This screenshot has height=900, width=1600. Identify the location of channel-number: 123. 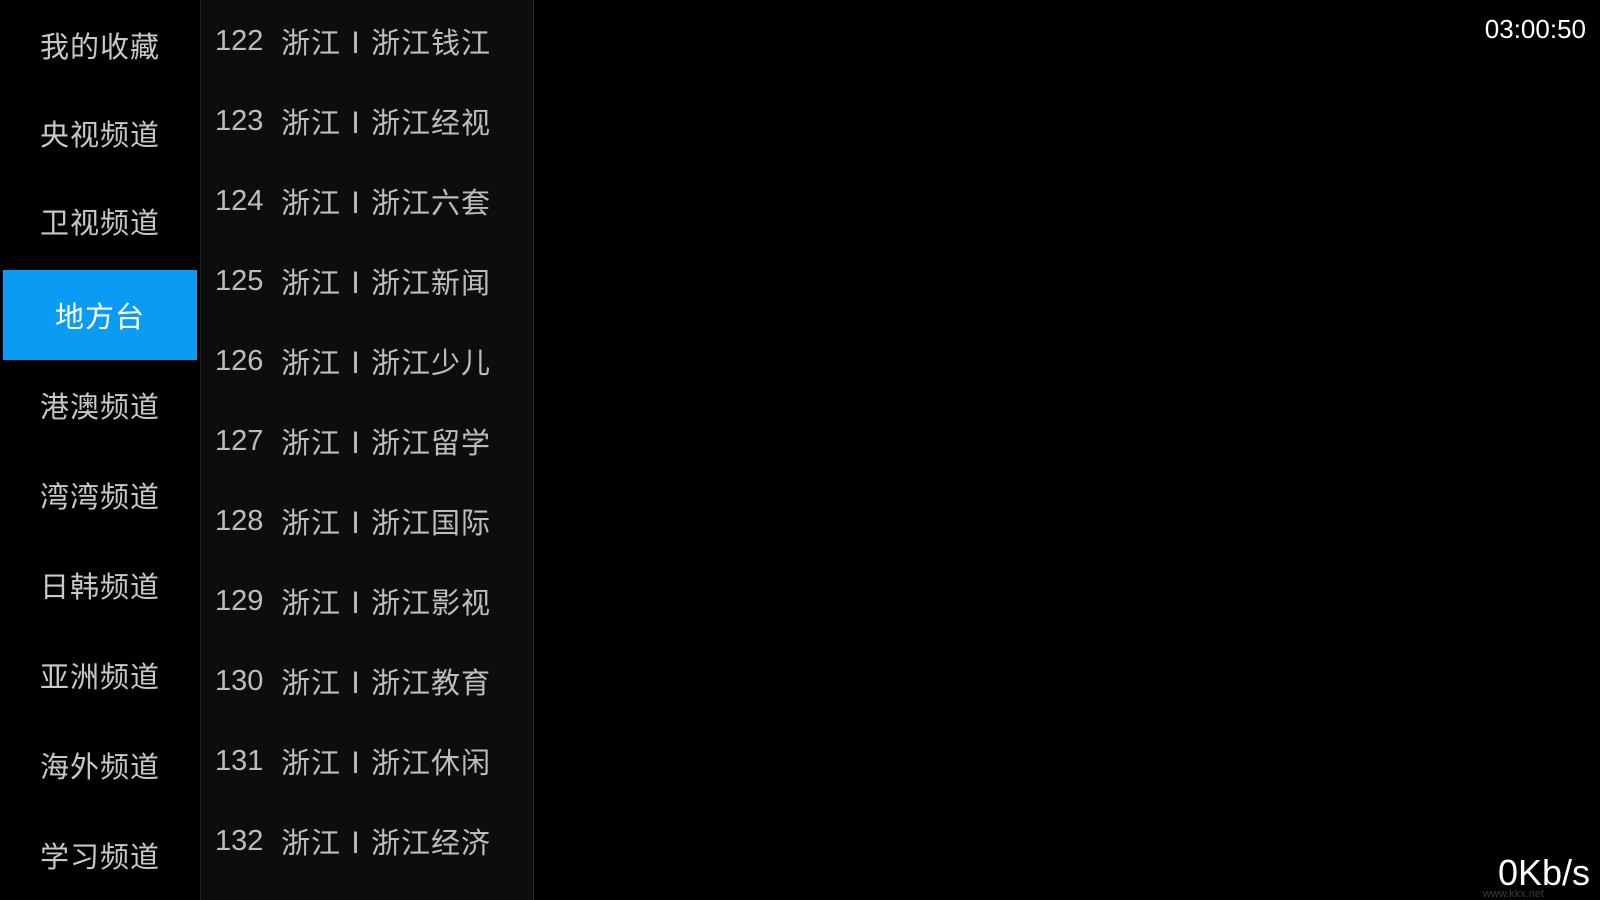
(239, 120).